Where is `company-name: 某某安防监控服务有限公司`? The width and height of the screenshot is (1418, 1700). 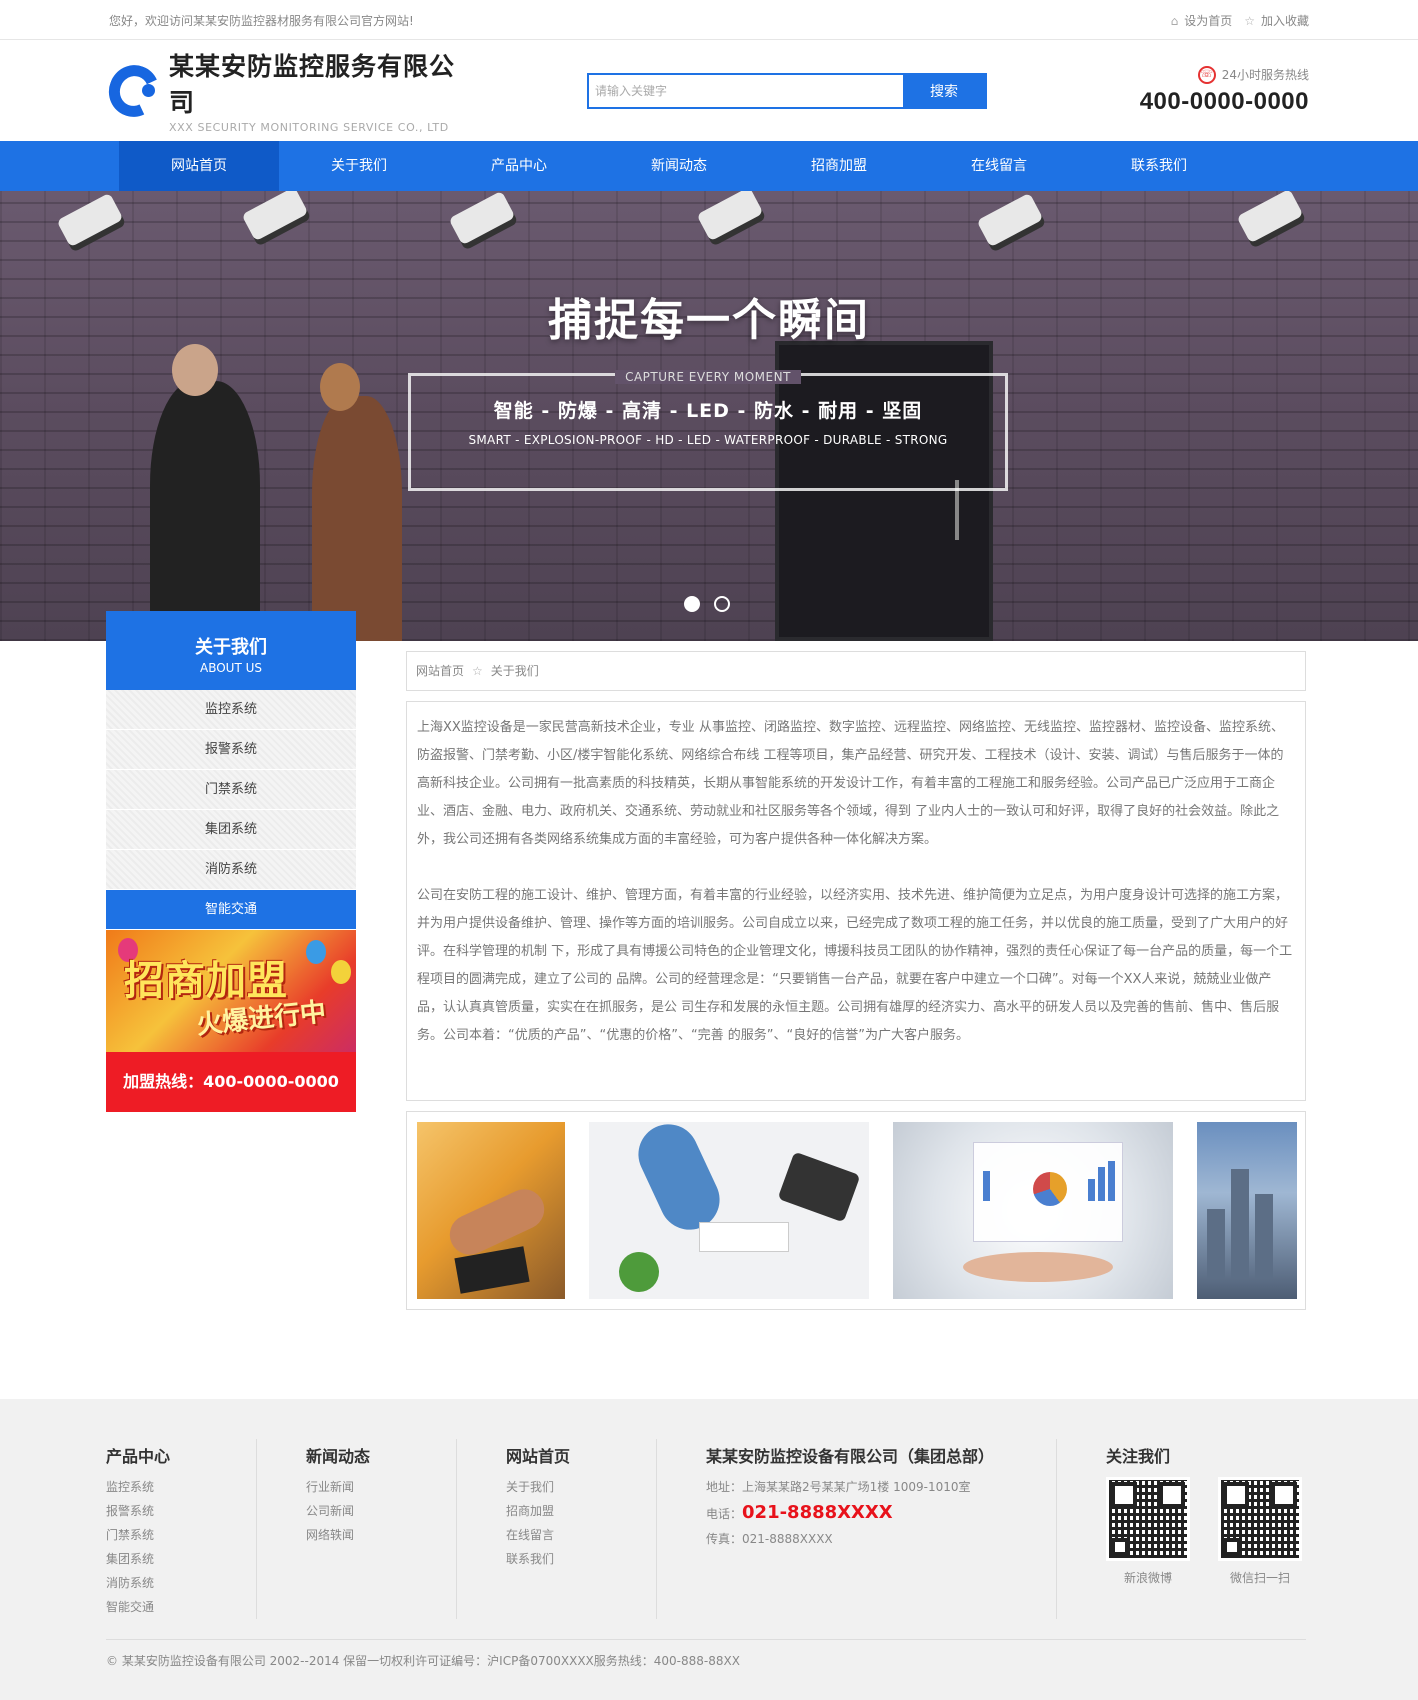 company-name: 某某安防监控服务有限公司 is located at coordinates (312, 84).